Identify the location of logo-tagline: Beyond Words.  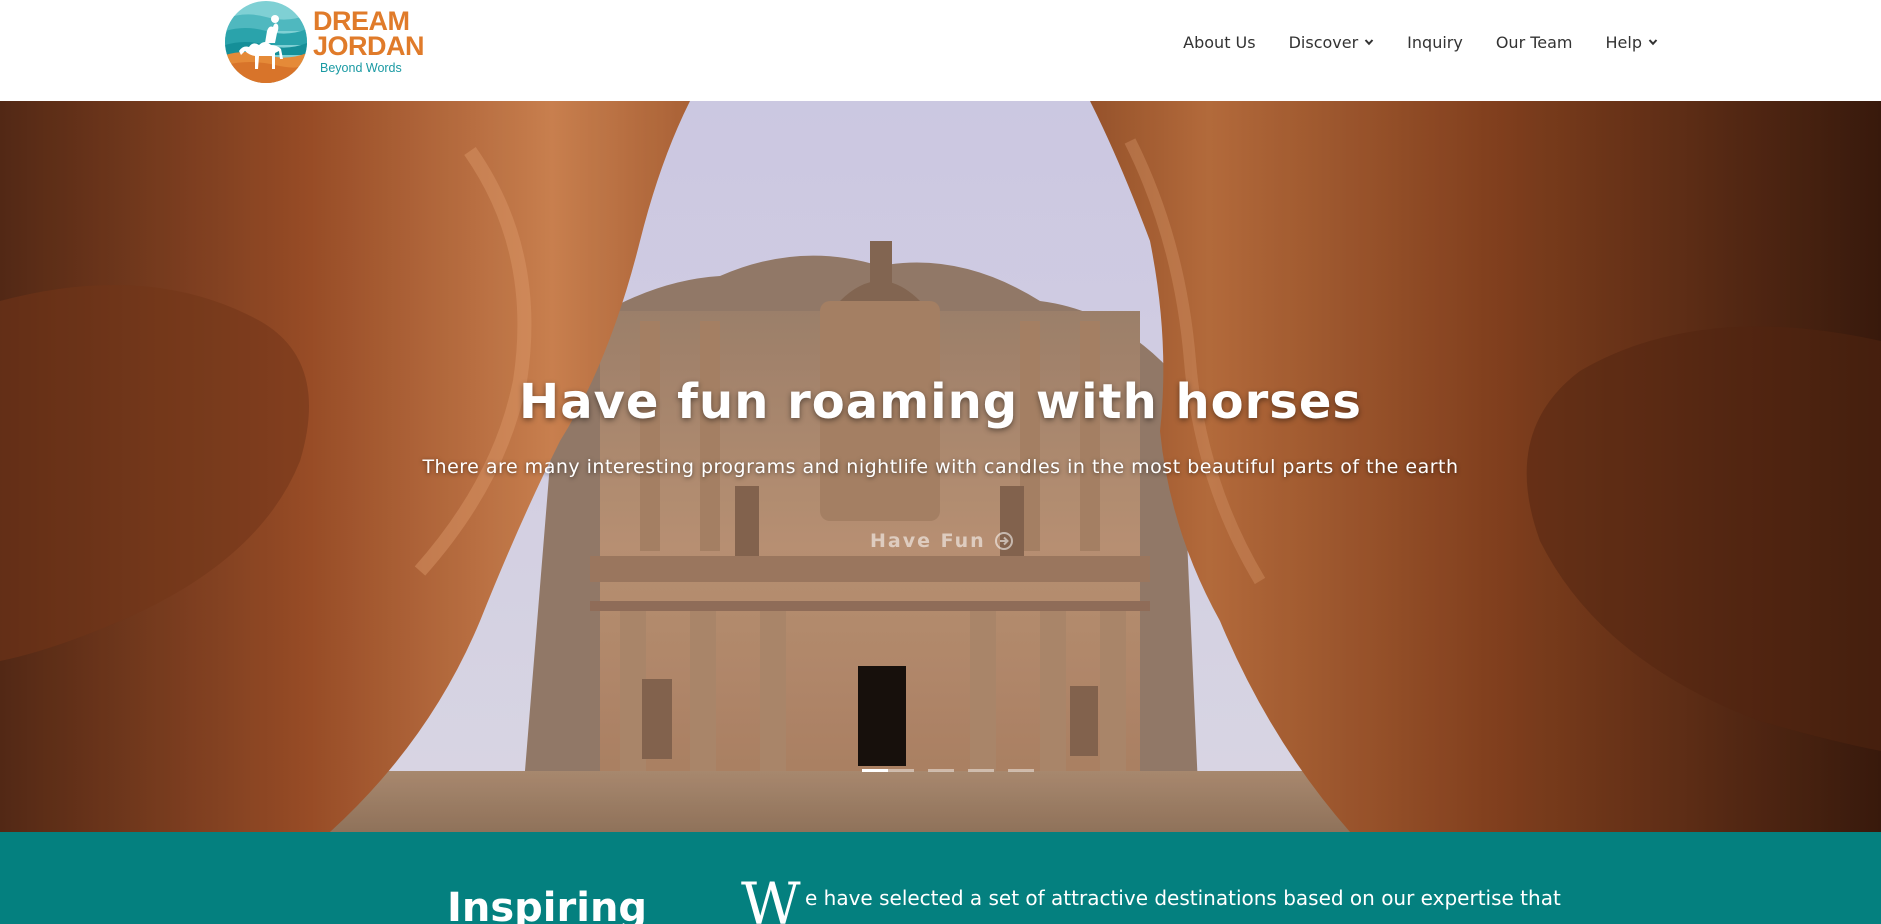
(361, 68).